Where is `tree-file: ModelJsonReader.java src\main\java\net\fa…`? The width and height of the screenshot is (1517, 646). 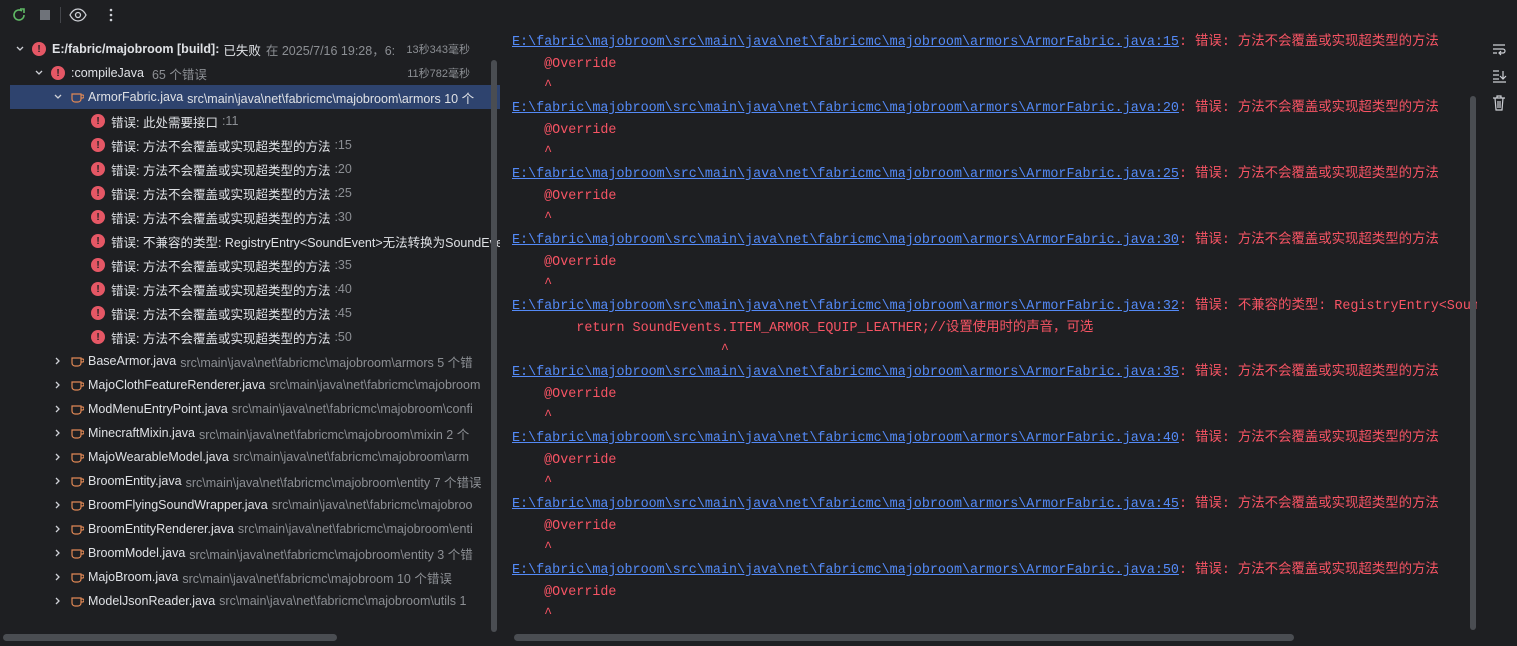
tree-file: ModelJsonReader.java src\main\java\net\fa… is located at coordinates (250, 601).